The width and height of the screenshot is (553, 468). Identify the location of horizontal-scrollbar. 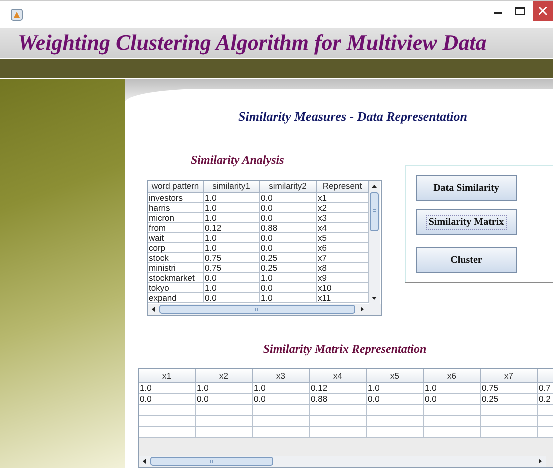
(264, 309).